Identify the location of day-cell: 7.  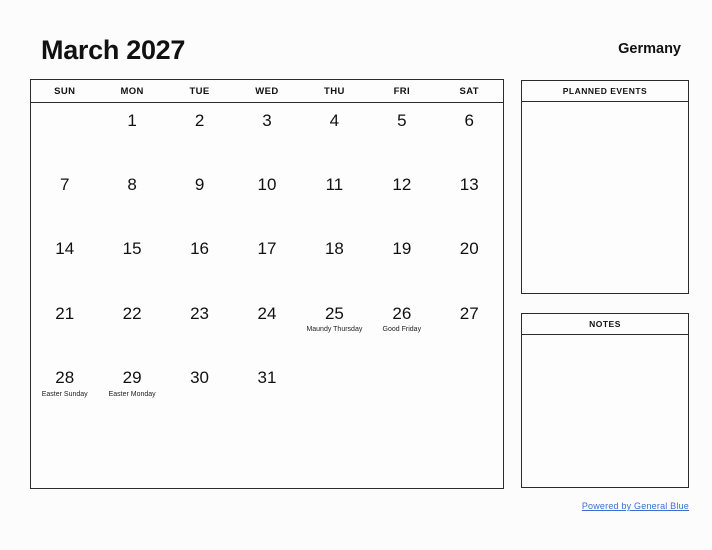
(64, 199).